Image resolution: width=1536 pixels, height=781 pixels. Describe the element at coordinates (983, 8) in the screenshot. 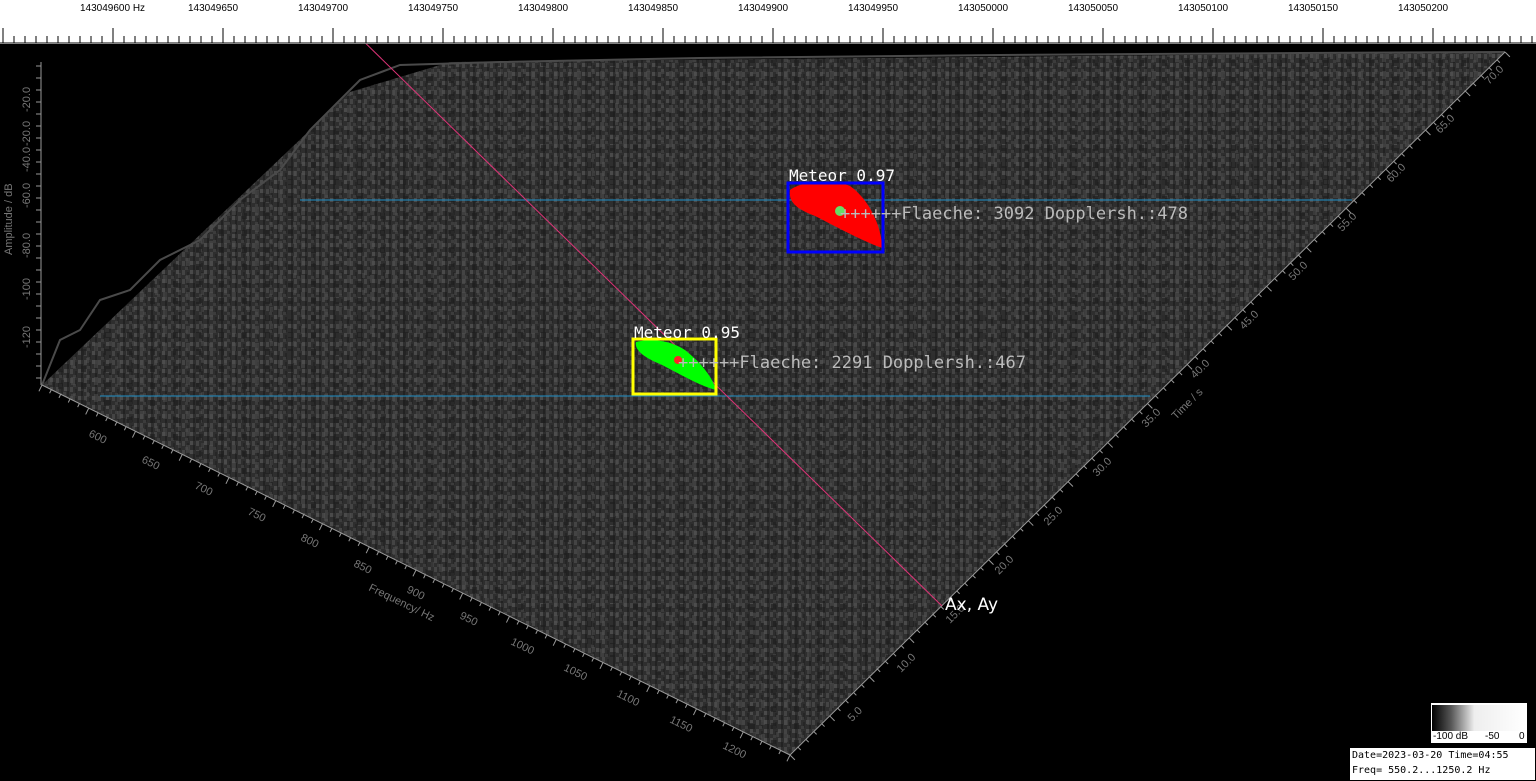

I see `ruler-label: 143050000` at that location.